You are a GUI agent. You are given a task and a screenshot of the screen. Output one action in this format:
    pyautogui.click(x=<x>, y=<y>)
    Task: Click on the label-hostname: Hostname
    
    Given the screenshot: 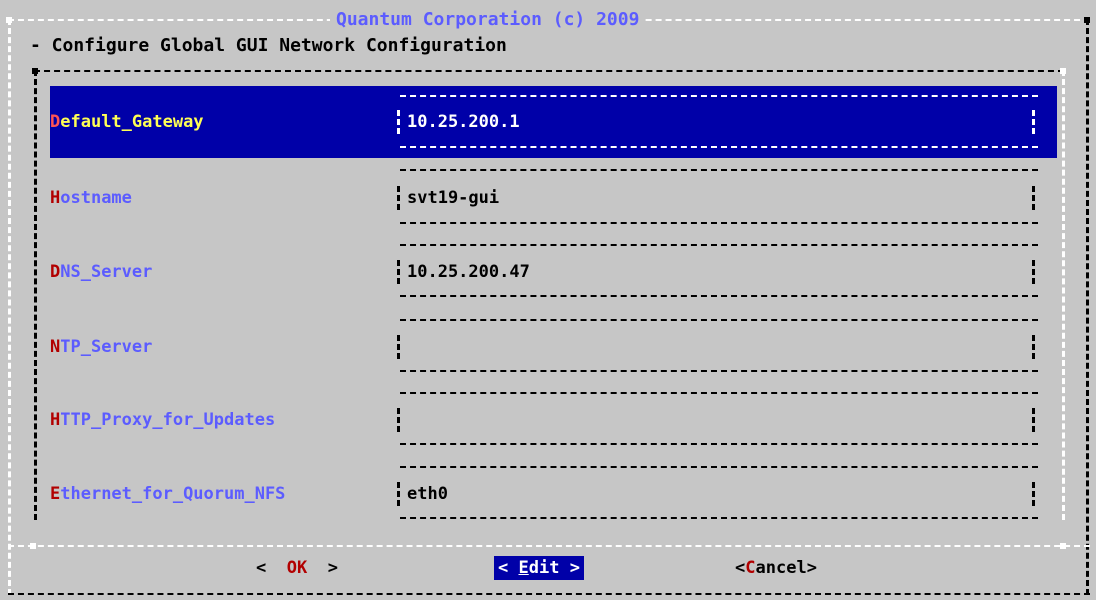 What is the action you would take?
    pyautogui.click(x=91, y=198)
    